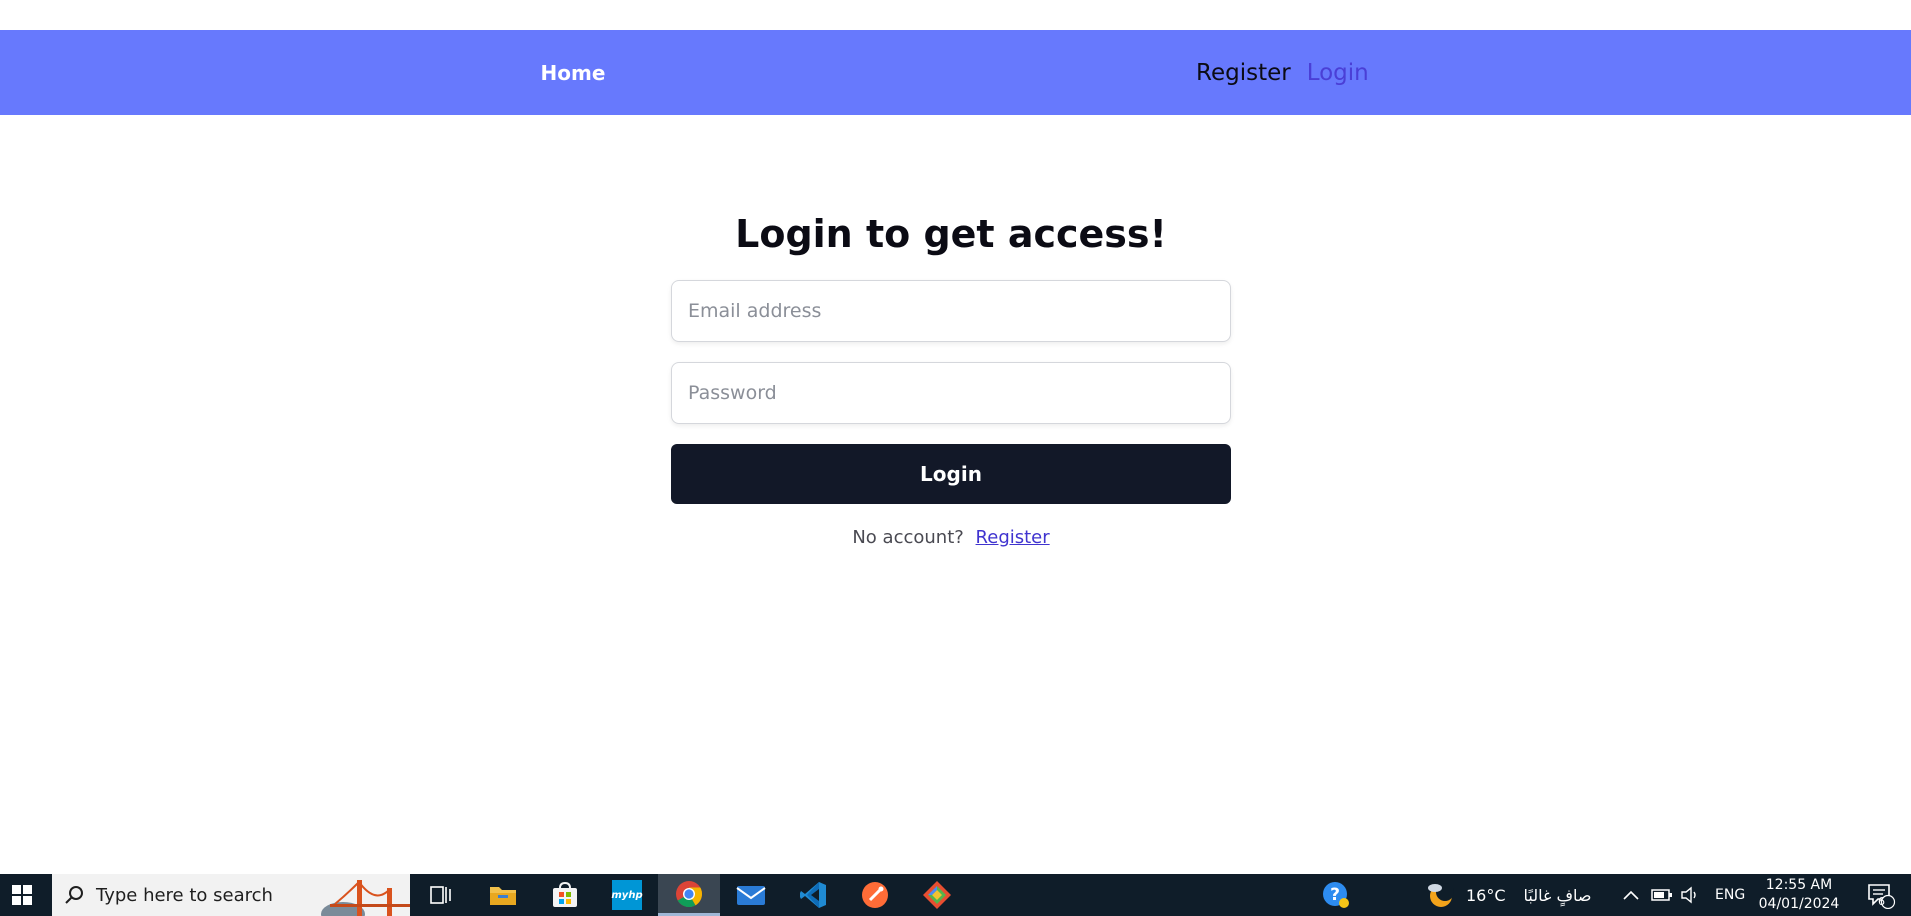 This screenshot has width=1911, height=916. Describe the element at coordinates (951, 393) in the screenshot. I see `password-field` at that location.